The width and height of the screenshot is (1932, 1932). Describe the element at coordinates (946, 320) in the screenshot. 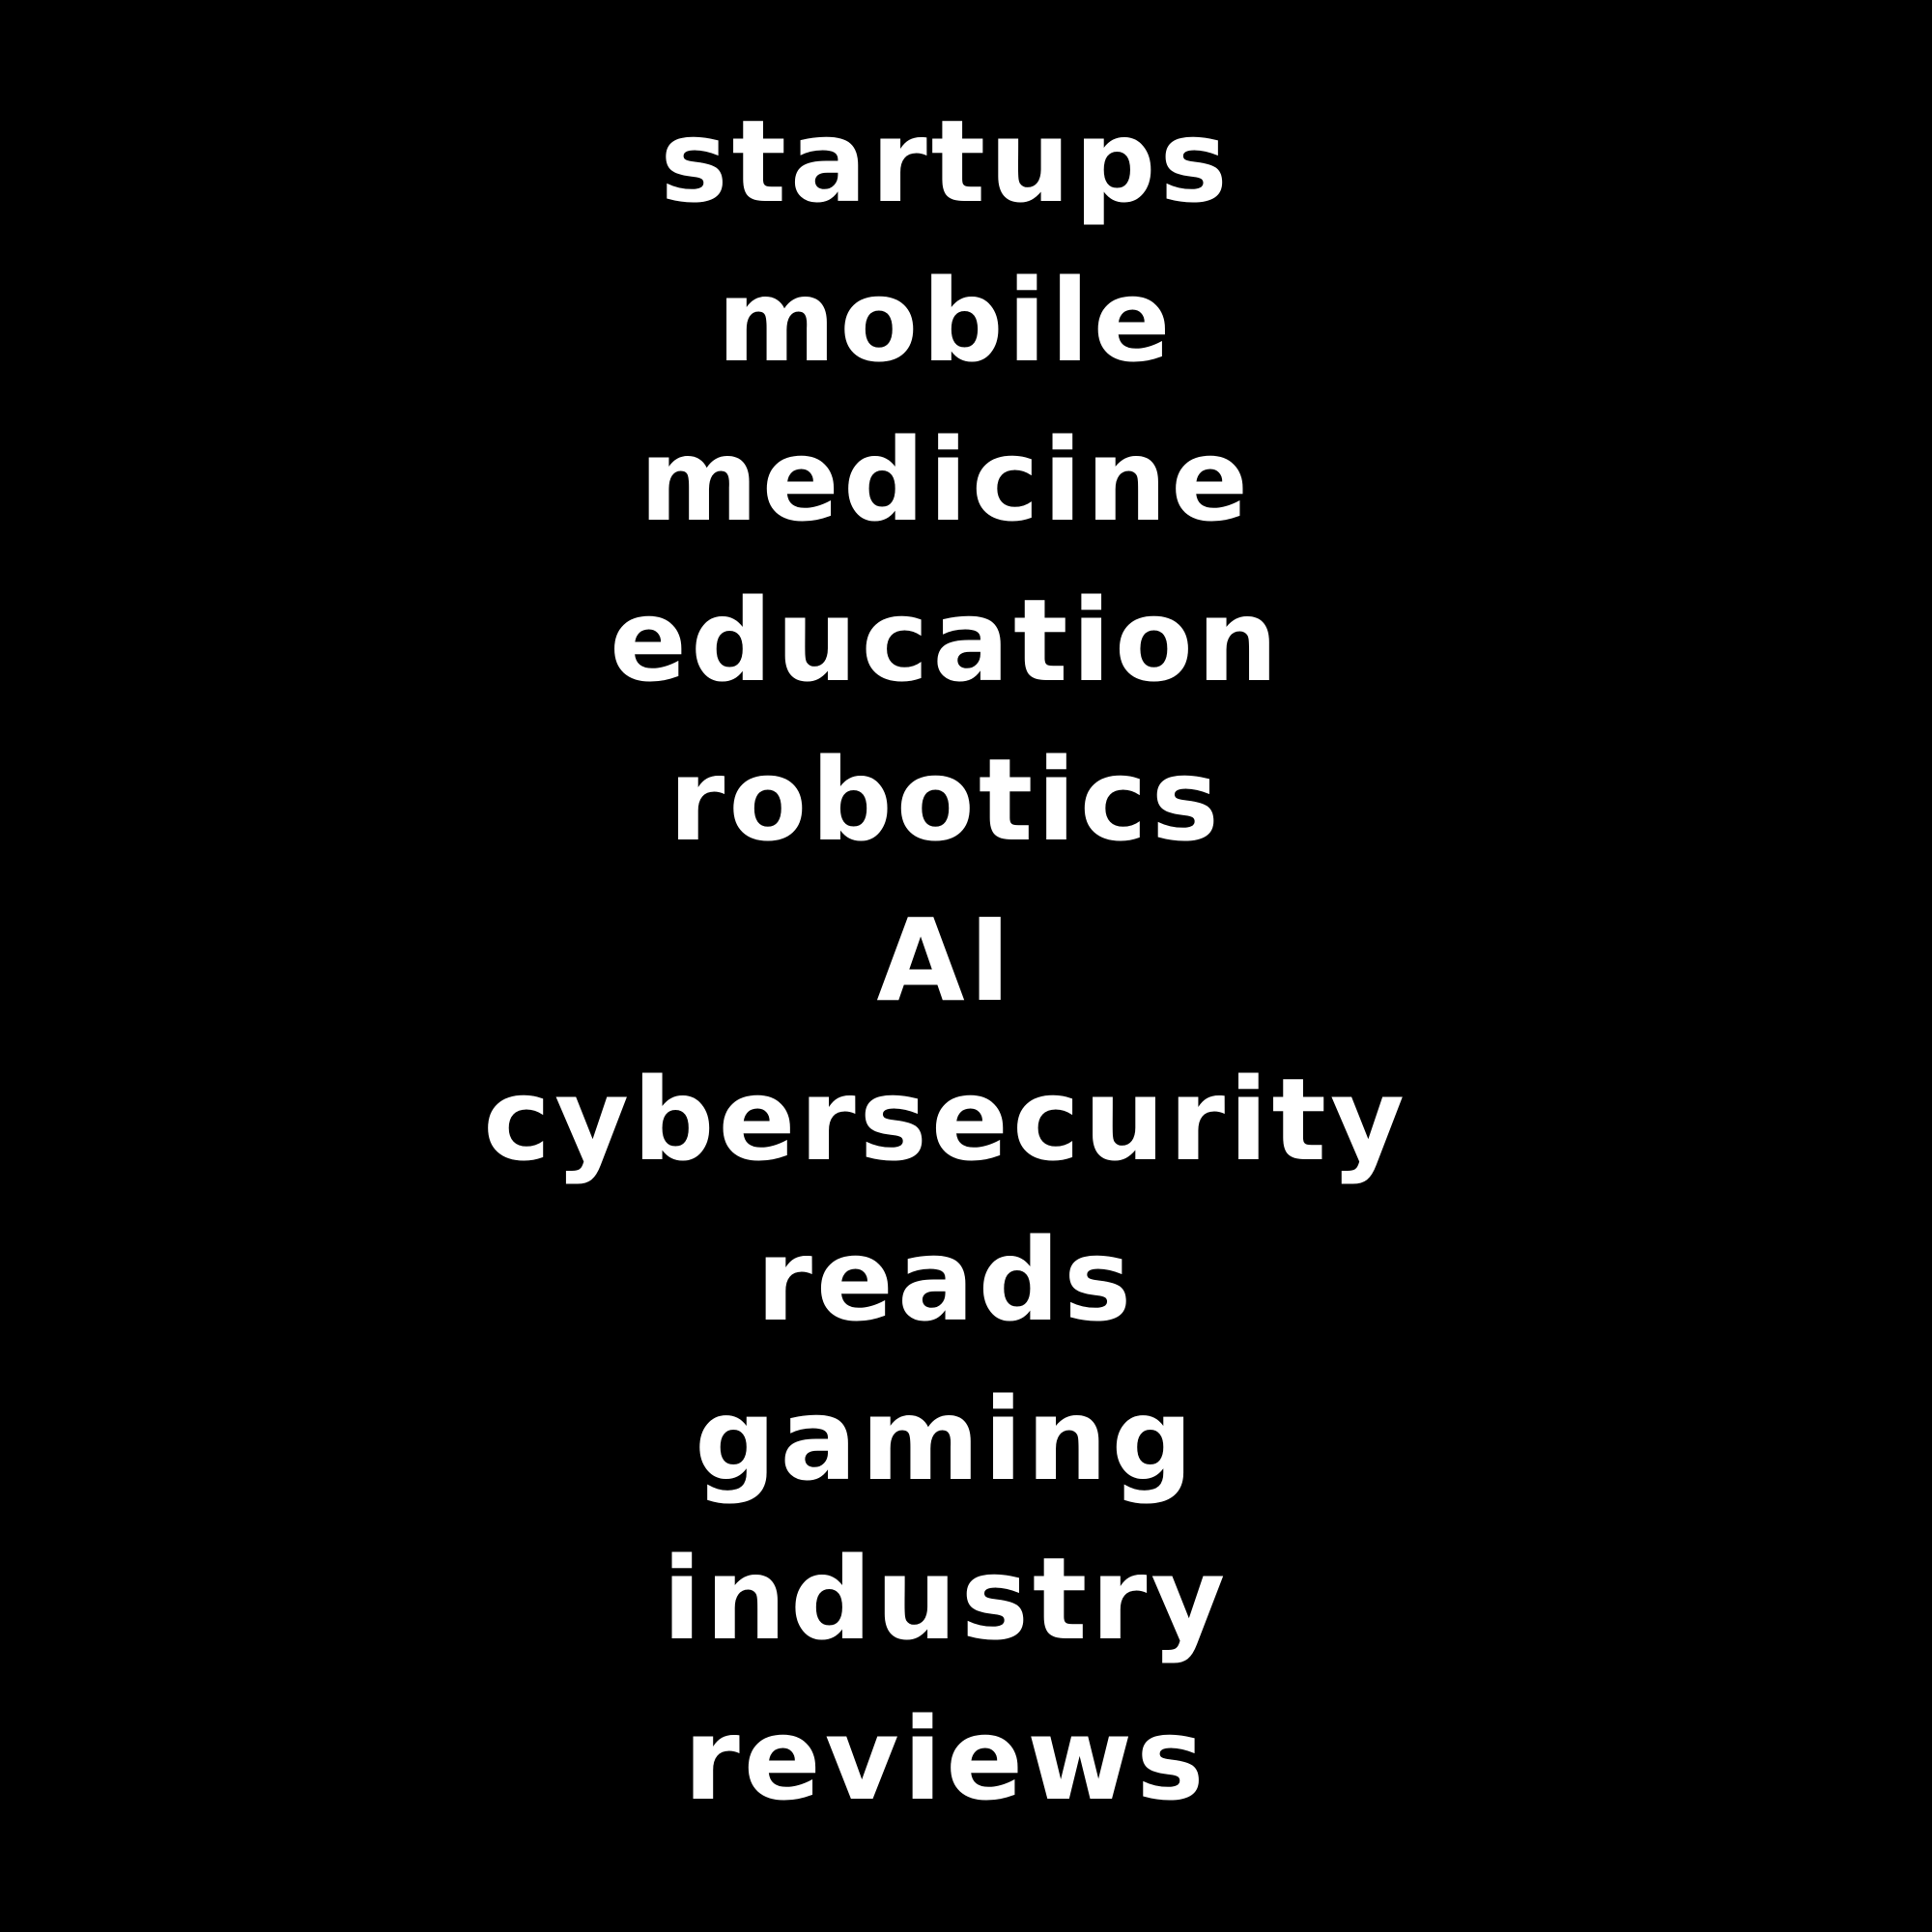

I see `topic-word-mobile: mobile` at that location.